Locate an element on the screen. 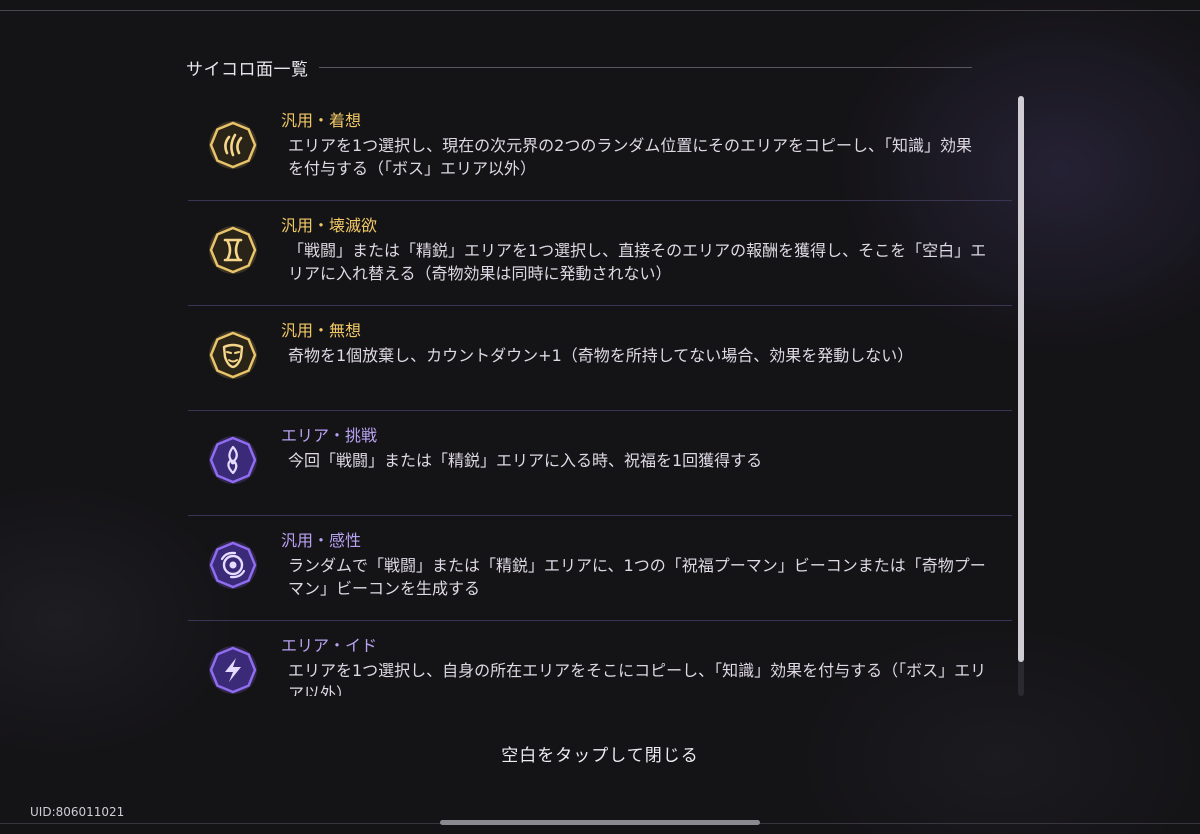 The image size is (1200, 834). dice-face-title: 汎用・着想 is located at coordinates (321, 120).